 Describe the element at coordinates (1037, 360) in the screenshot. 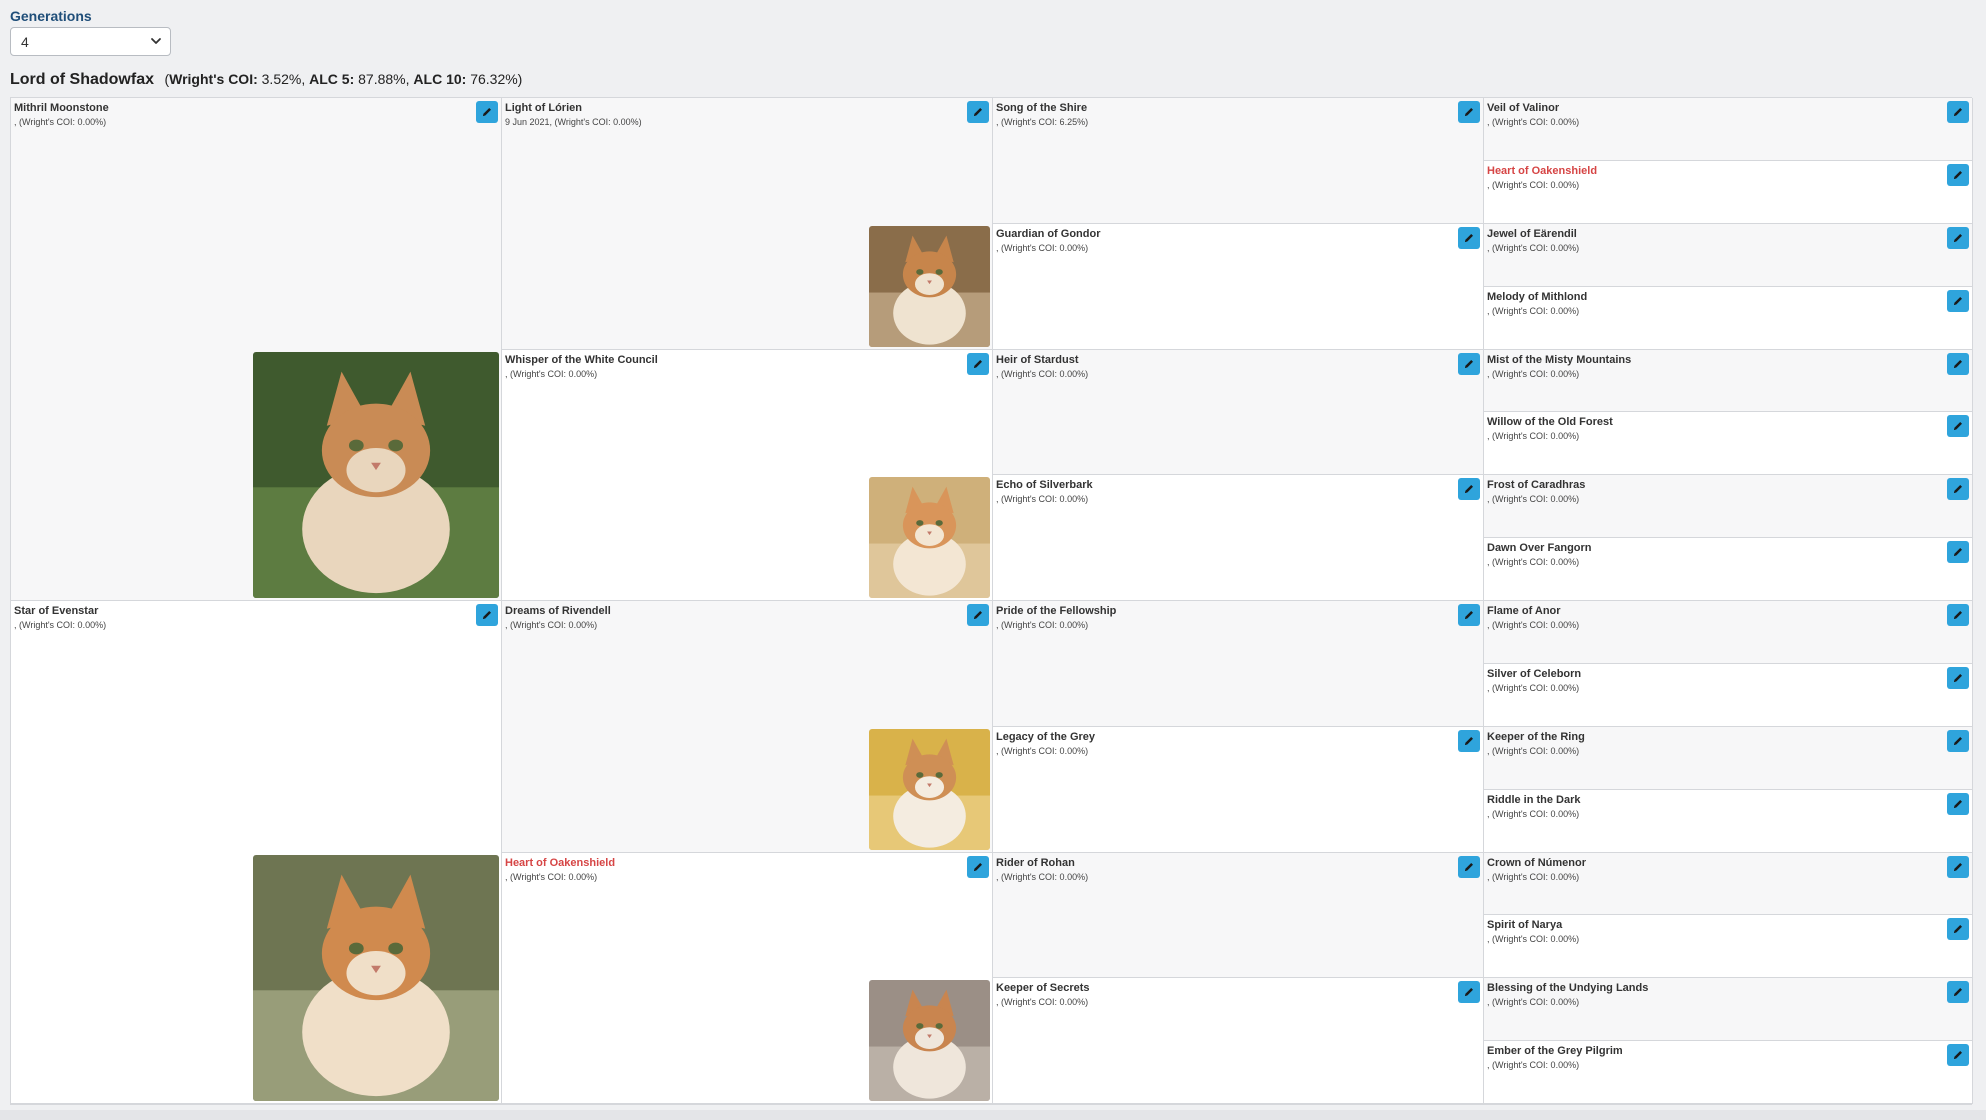

I see `cat-name: Heir of Stardust` at that location.